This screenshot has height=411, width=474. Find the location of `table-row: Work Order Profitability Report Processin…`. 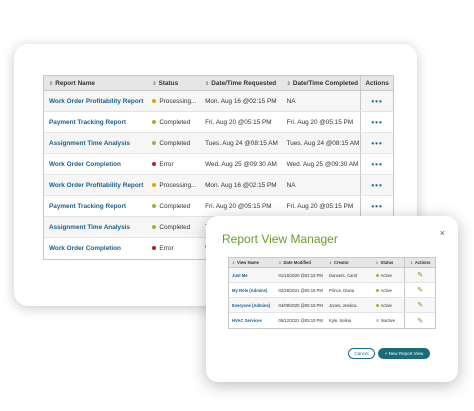

table-row: Work Order Profitability Report Processin… is located at coordinates (218, 101).